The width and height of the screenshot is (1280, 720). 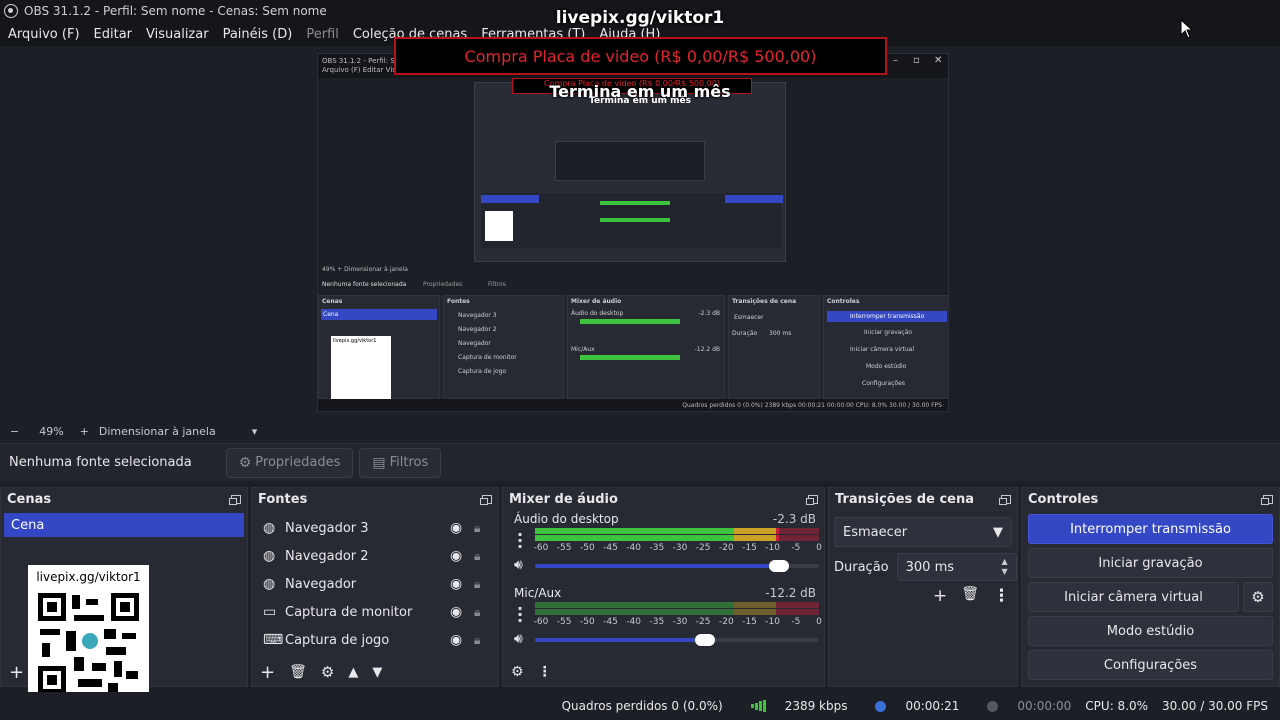 I want to click on scene-item: Cena, so click(x=124, y=525).